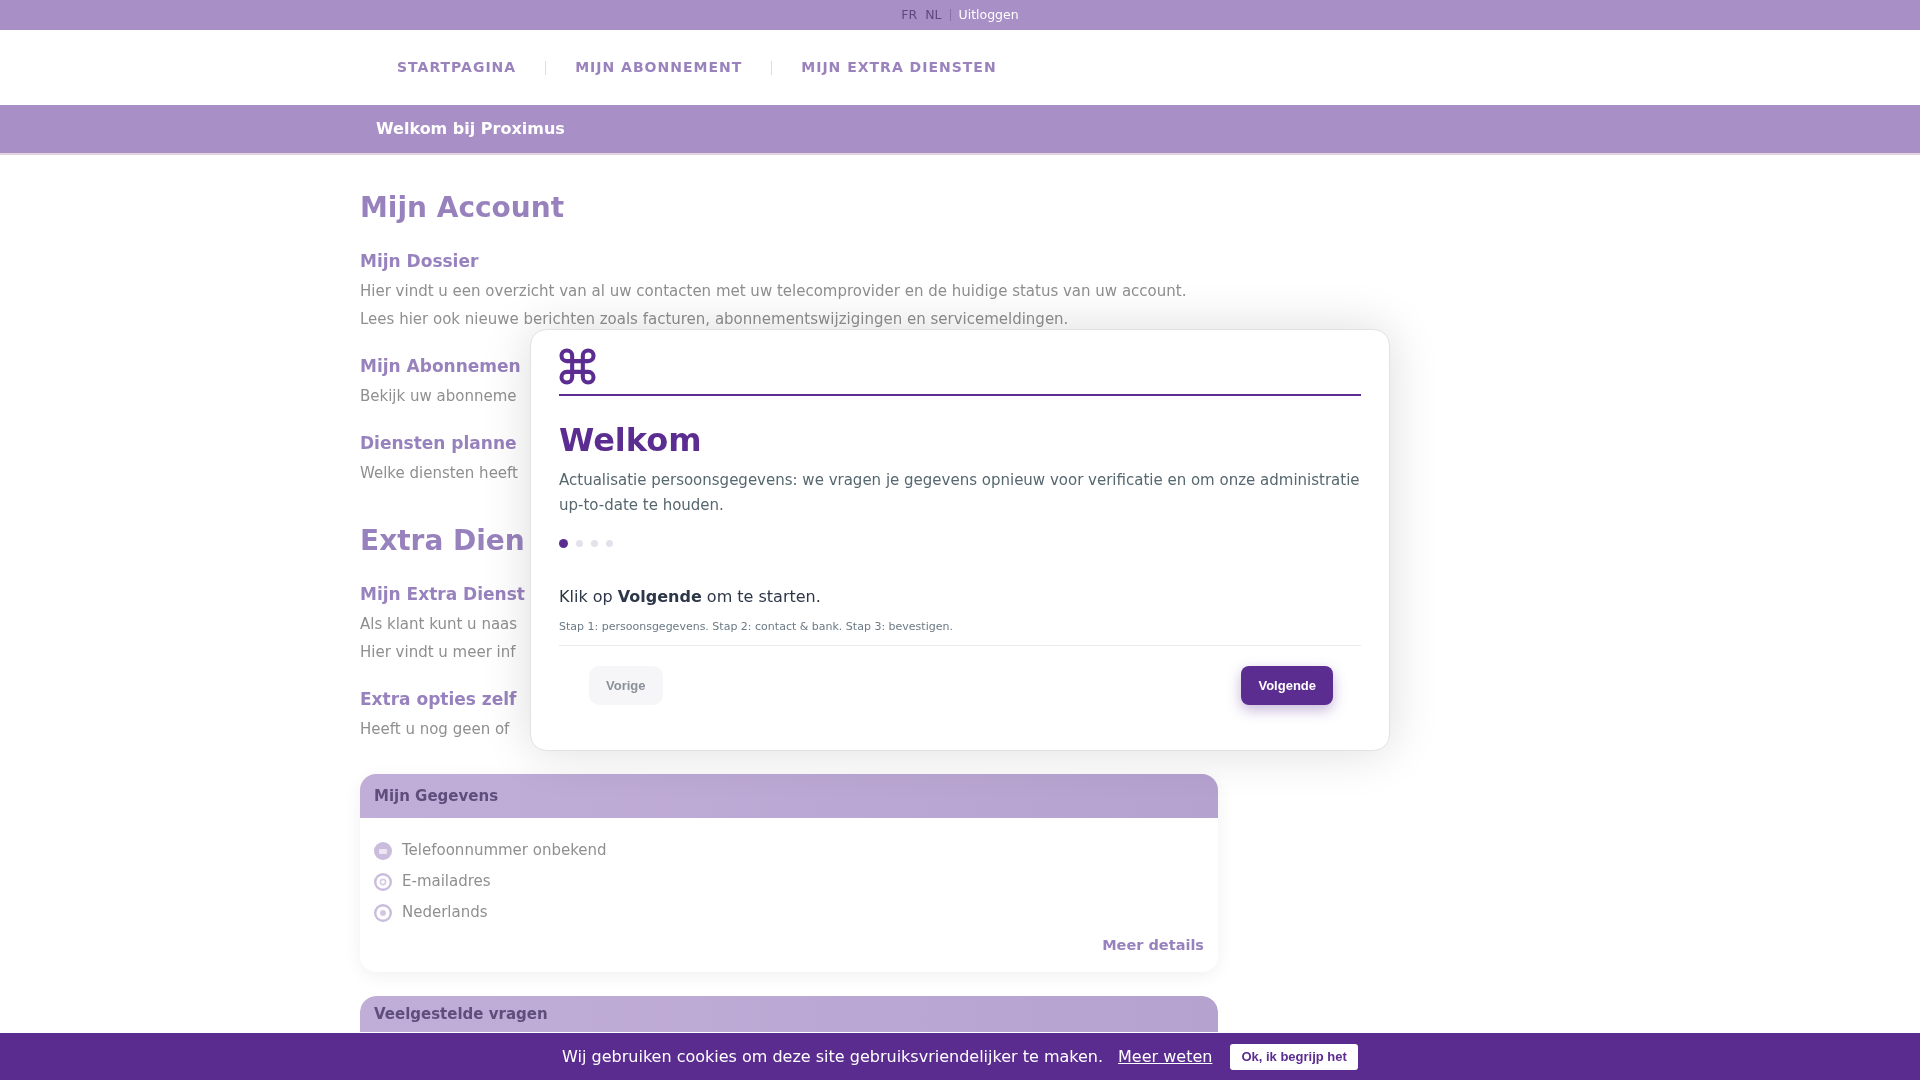  What do you see at coordinates (899, 67) in the screenshot?
I see `nav-link: MIJN EXTRA DIENSTEN` at bounding box center [899, 67].